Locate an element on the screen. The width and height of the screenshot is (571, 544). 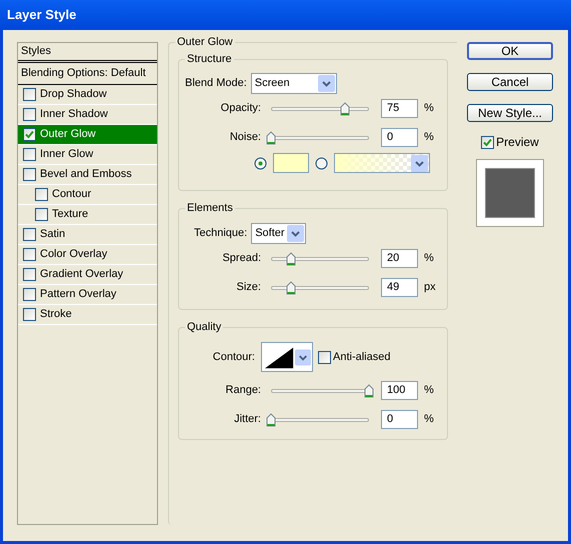
dialog-button: Cancel is located at coordinates (510, 82).